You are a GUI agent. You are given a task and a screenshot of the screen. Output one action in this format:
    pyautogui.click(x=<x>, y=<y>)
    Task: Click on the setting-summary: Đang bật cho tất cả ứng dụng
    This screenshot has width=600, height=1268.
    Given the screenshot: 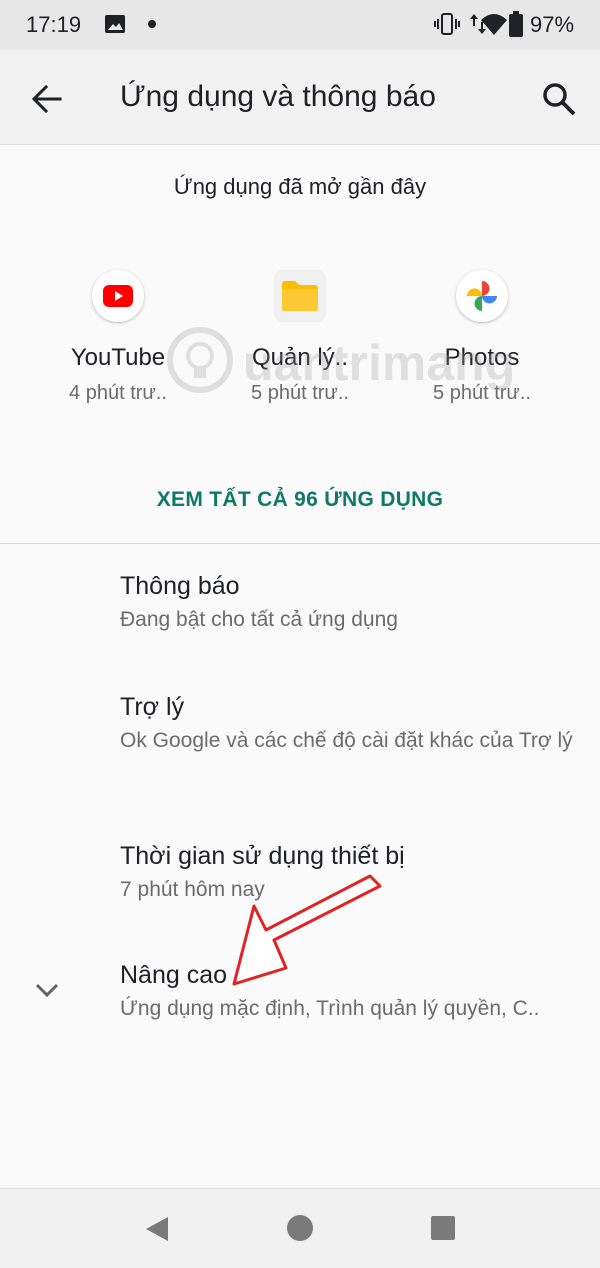 What is the action you would take?
    pyautogui.click(x=259, y=619)
    